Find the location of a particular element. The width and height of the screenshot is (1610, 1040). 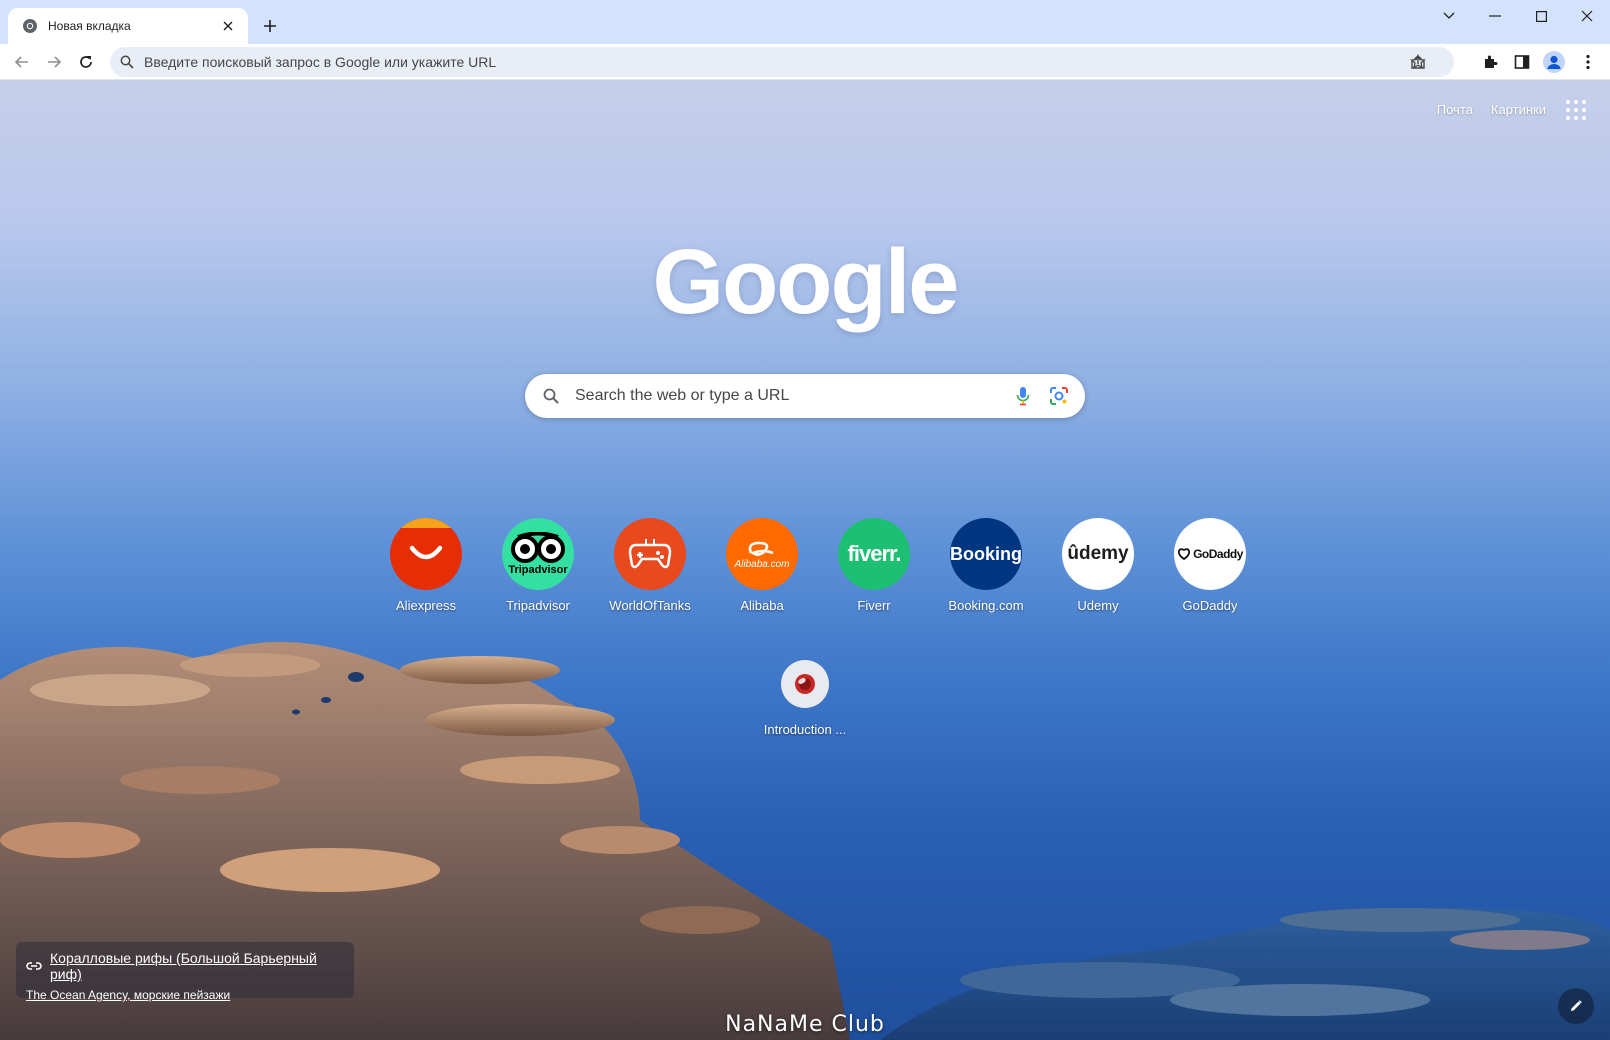

voice-search-icon is located at coordinates (1023, 396).